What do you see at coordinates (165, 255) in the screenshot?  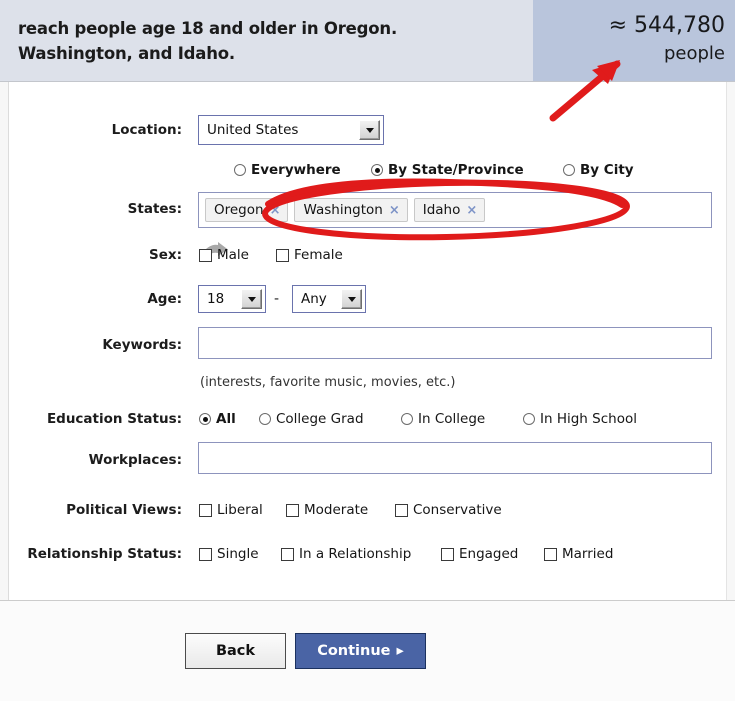 I see `sex-label: Sex:` at bounding box center [165, 255].